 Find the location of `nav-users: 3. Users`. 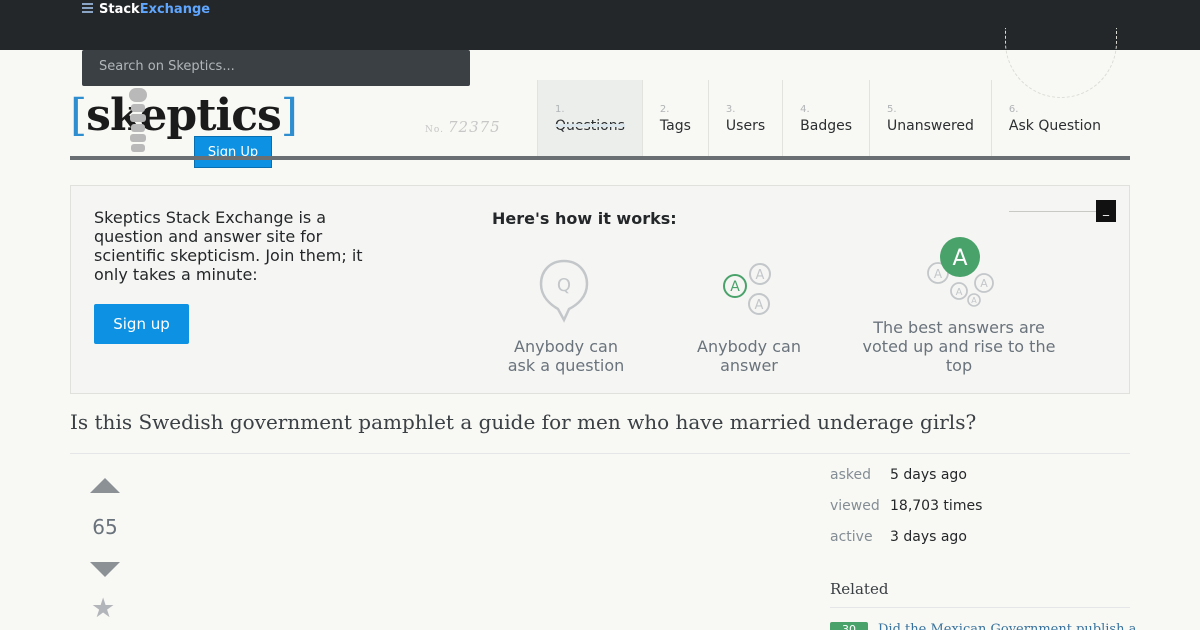

nav-users: 3. Users is located at coordinates (744, 118).